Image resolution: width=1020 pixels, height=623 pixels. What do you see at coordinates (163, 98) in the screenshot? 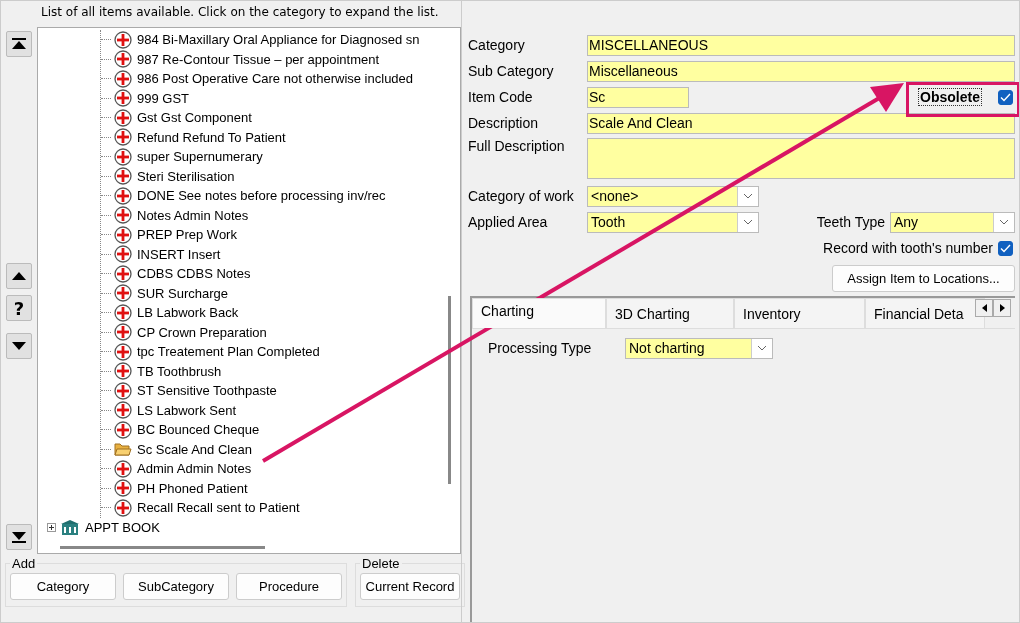
I see `tree-item: 999 GST` at bounding box center [163, 98].